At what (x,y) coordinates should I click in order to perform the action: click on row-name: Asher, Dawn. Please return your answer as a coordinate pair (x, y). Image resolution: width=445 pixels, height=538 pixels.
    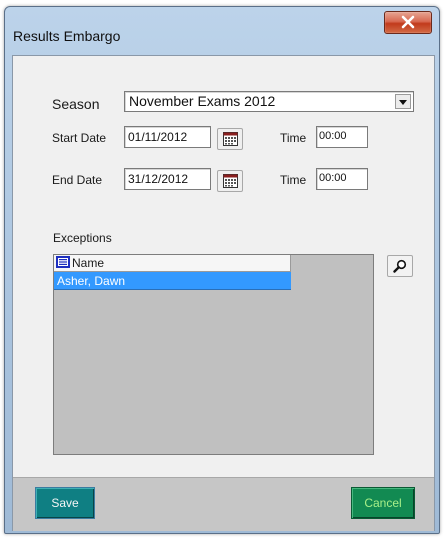
    Looking at the image, I should click on (91, 281).